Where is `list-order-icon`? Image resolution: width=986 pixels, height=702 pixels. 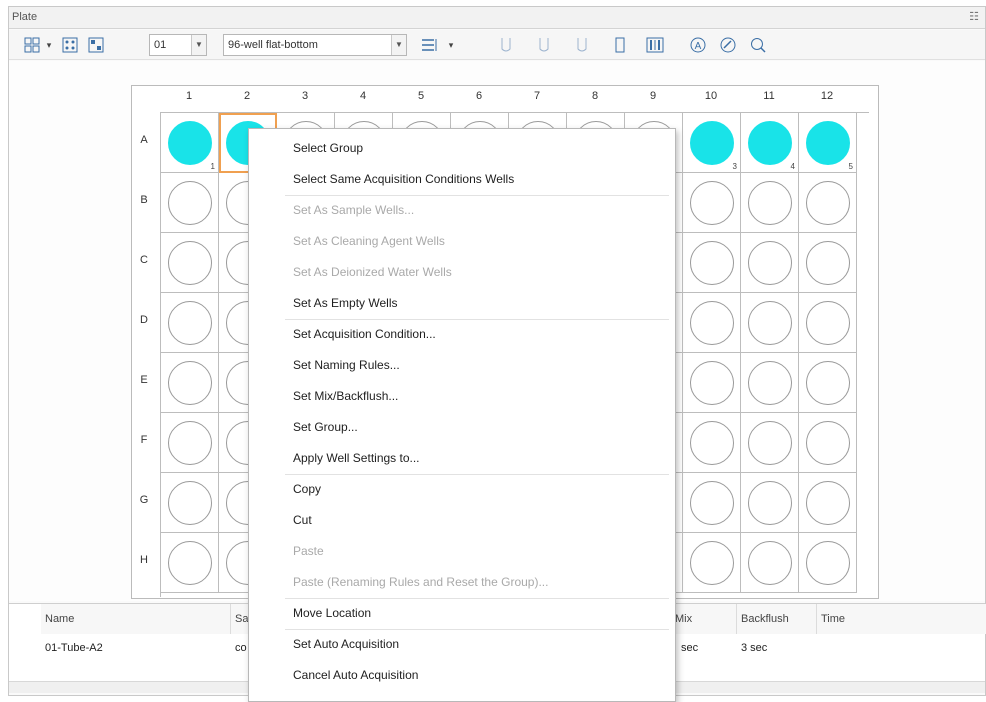 list-order-icon is located at coordinates (430, 45).